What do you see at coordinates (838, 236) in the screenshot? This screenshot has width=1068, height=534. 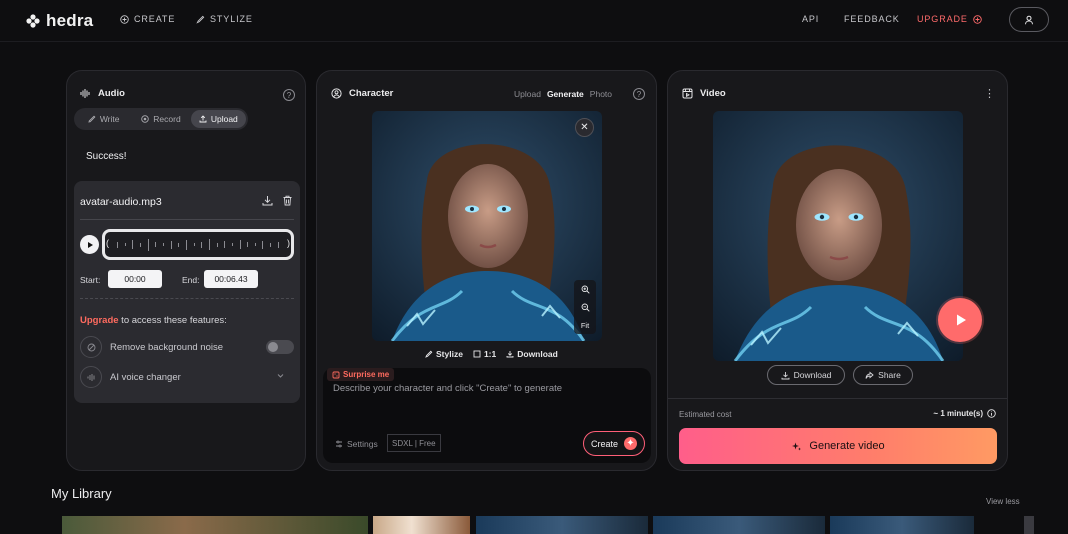 I see `video-preview` at bounding box center [838, 236].